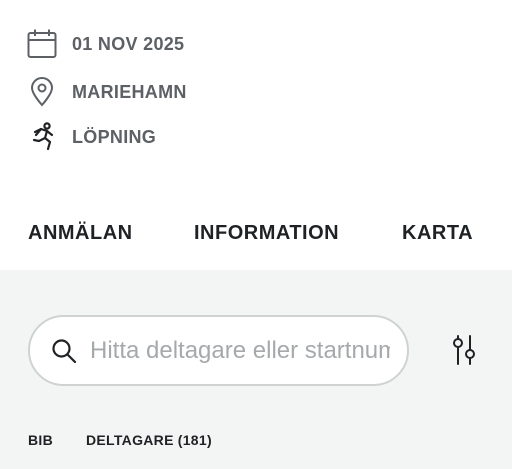 This screenshot has width=512, height=469. What do you see at coordinates (130, 440) in the screenshot?
I see `column-header-participants-label: DELTAGARE` at bounding box center [130, 440].